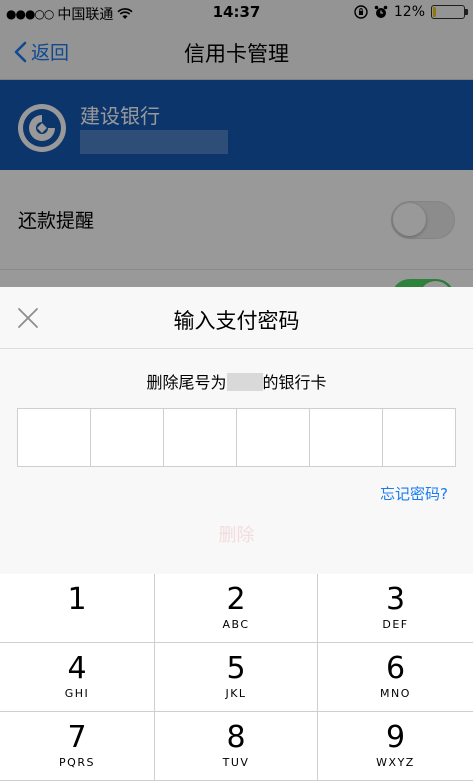  I want to click on key-1: 1, so click(77, 608).